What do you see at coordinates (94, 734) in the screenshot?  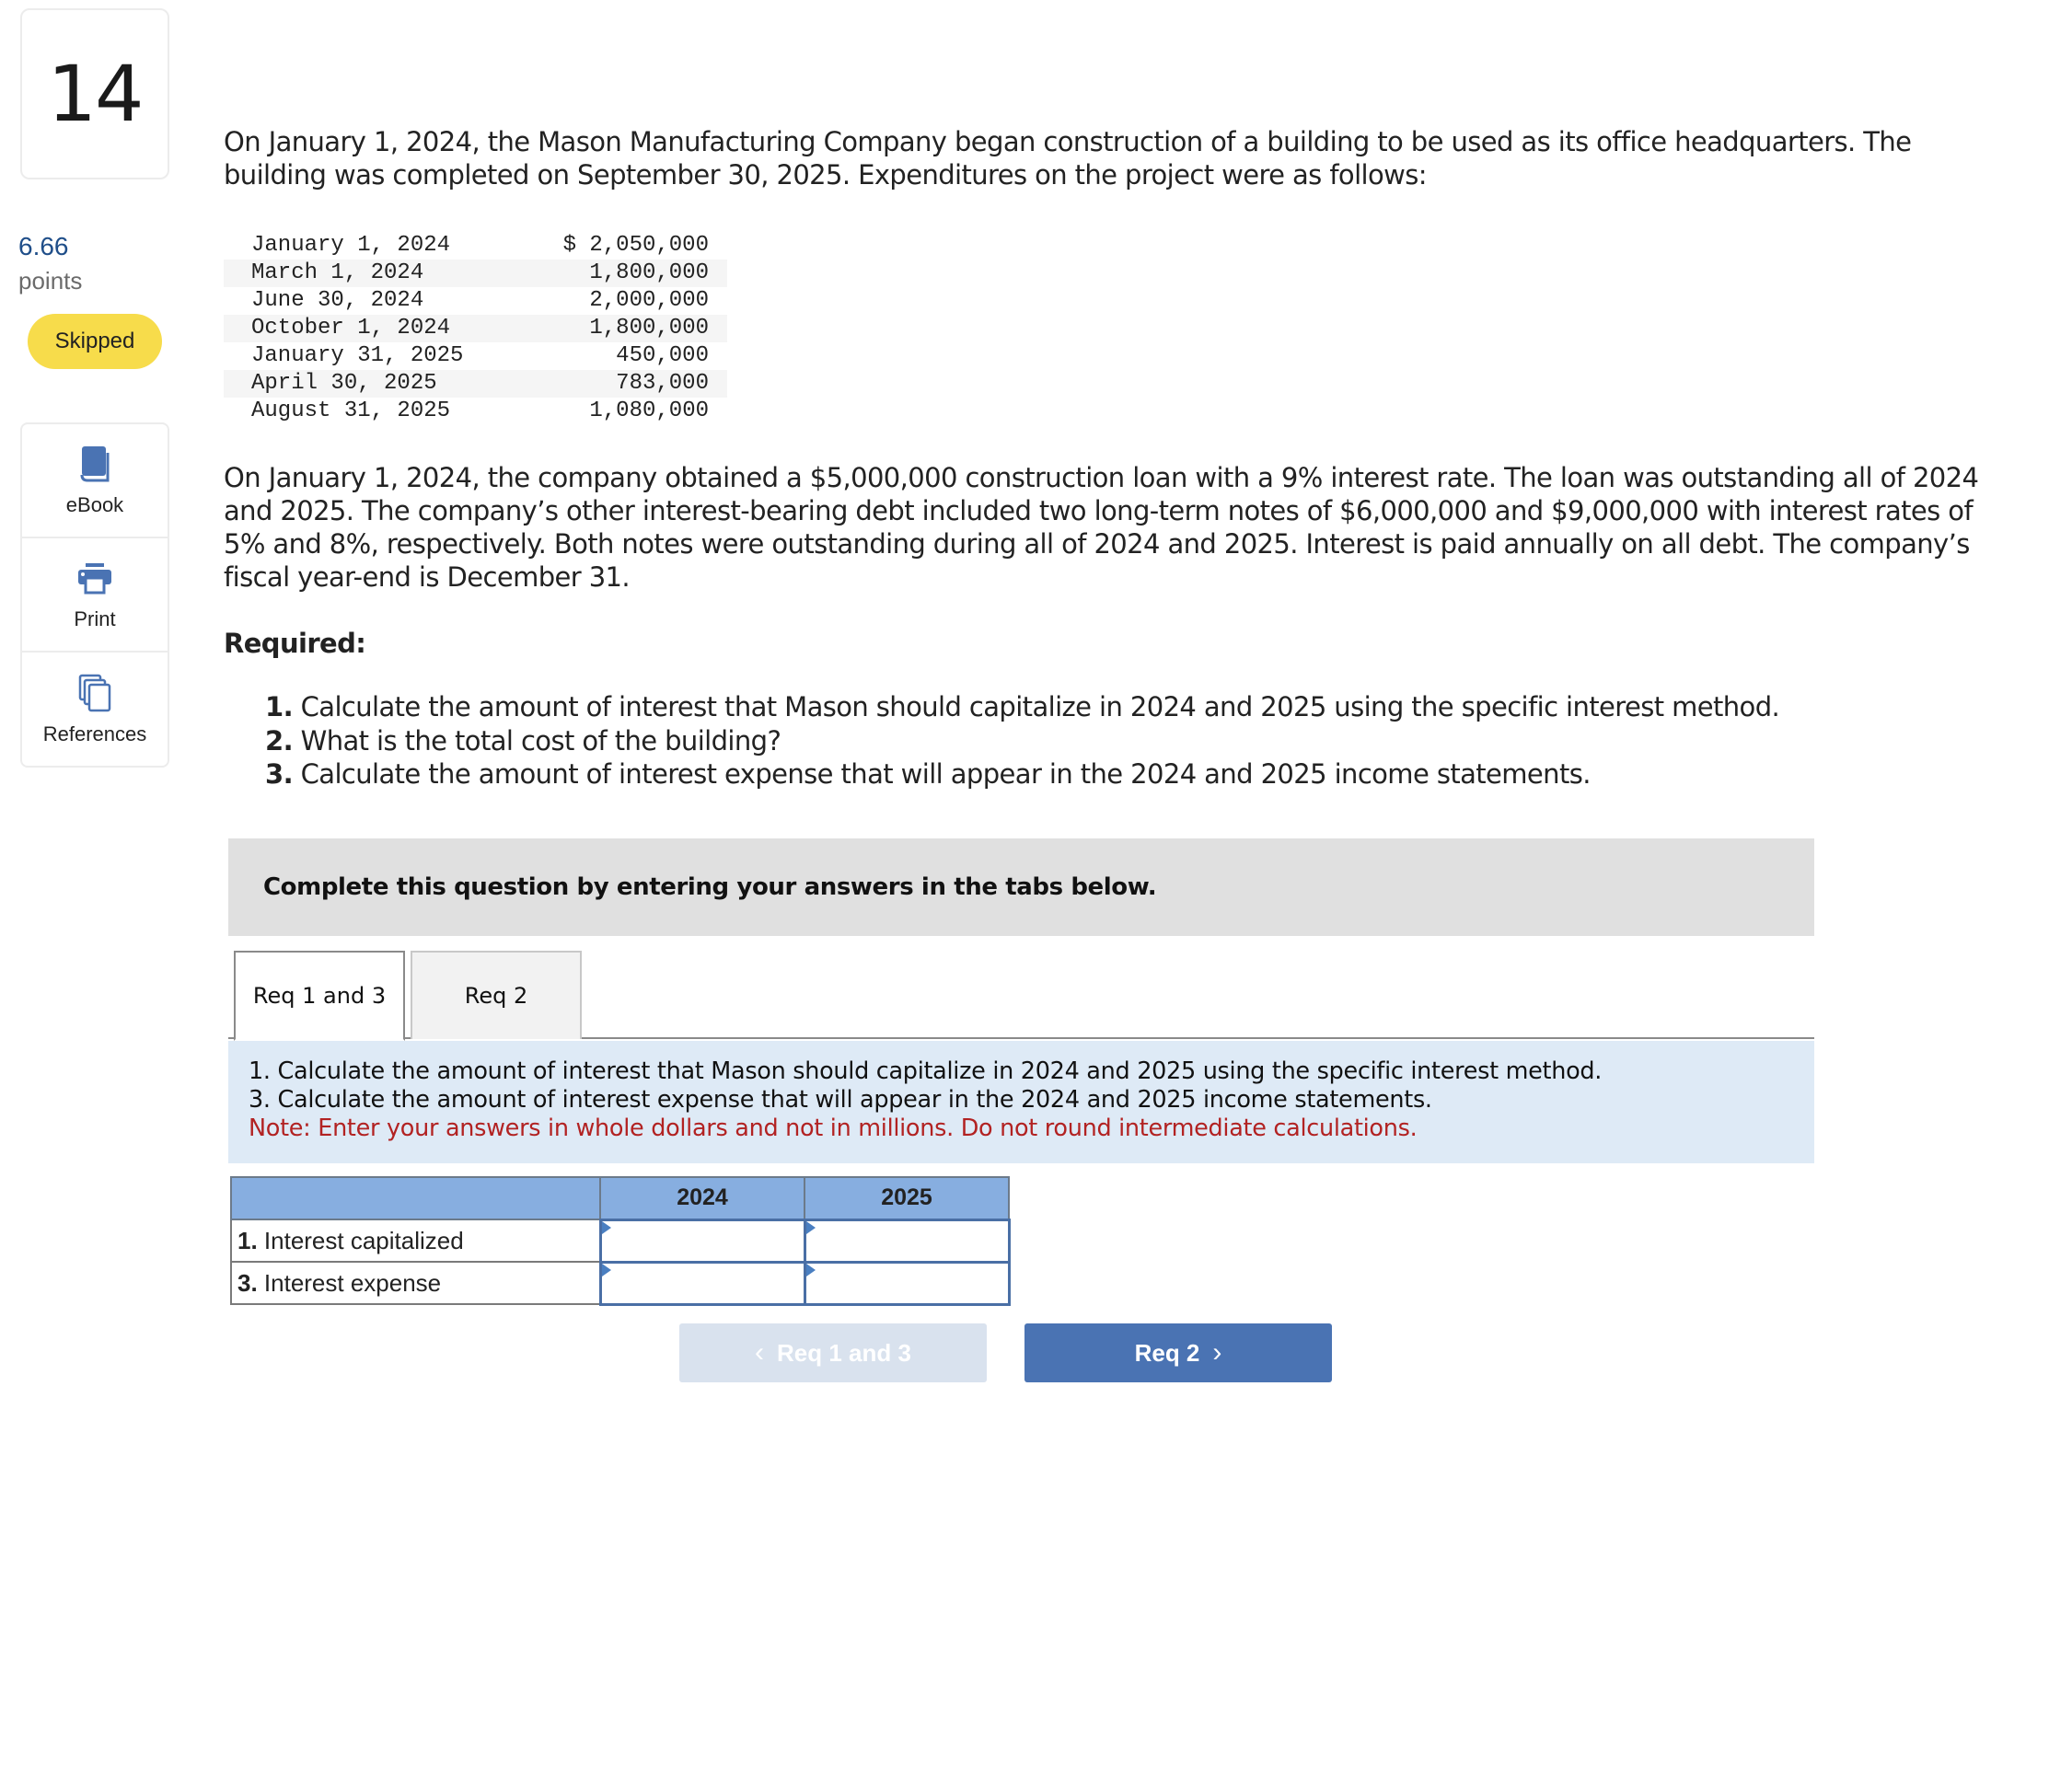 I see `references-label: References` at bounding box center [94, 734].